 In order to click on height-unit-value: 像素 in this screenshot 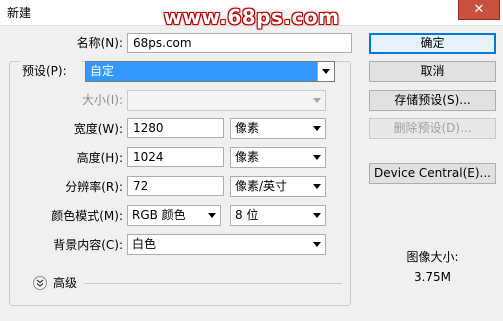, I will do `click(247, 157)`.